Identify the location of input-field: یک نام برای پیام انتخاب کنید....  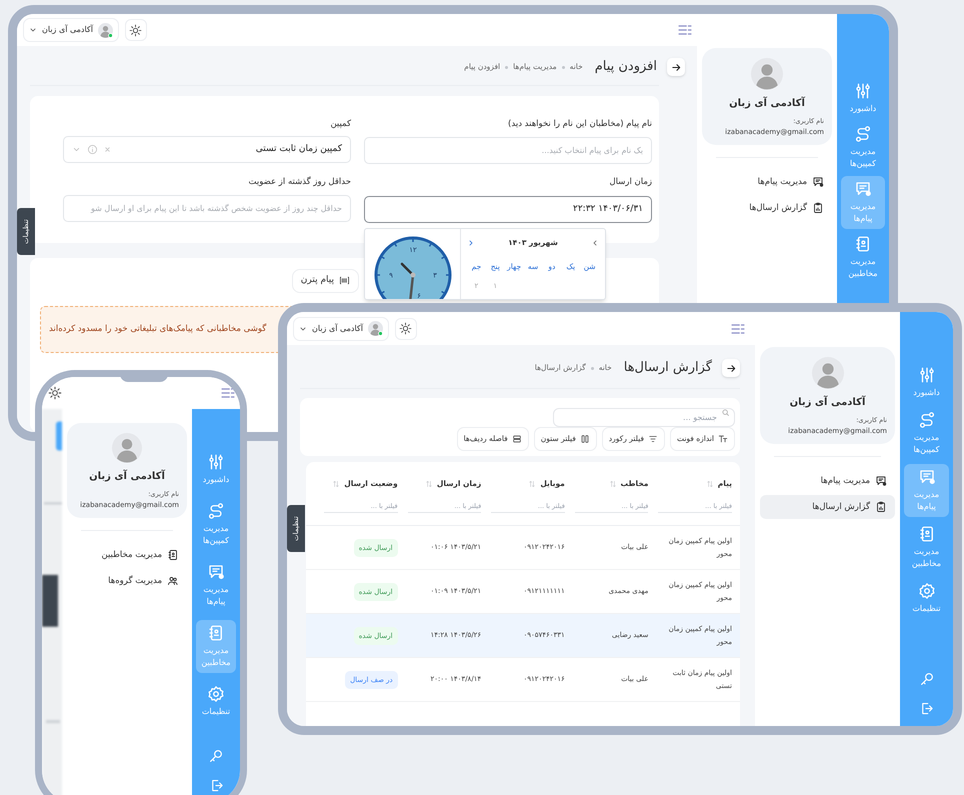
(508, 150).